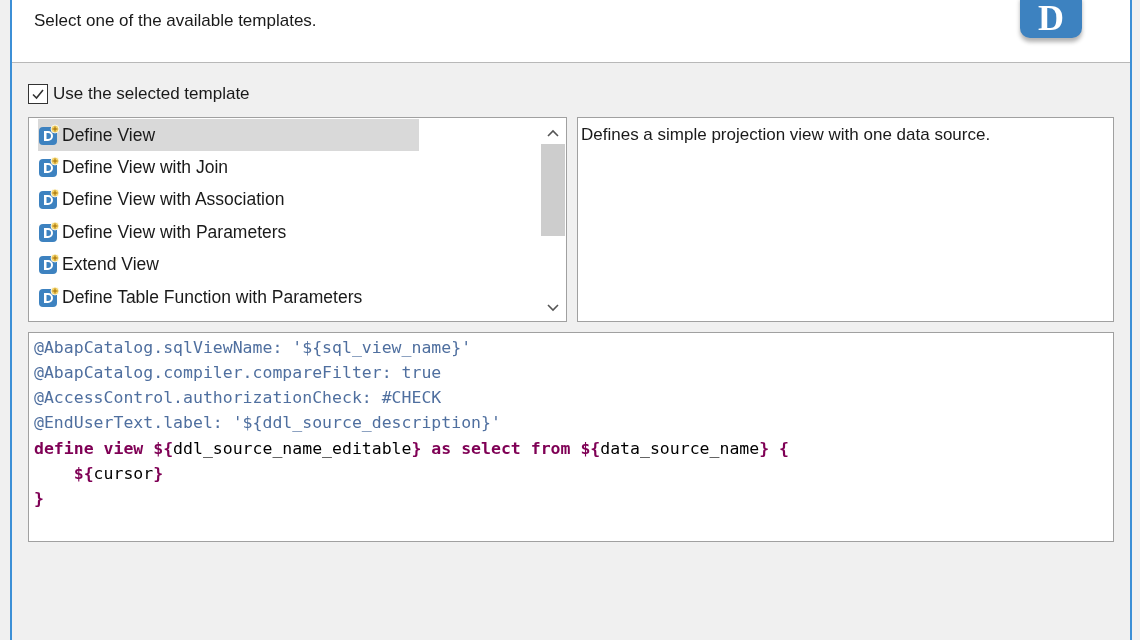  Describe the element at coordinates (1051, 19) in the screenshot. I see `logo: D` at that location.